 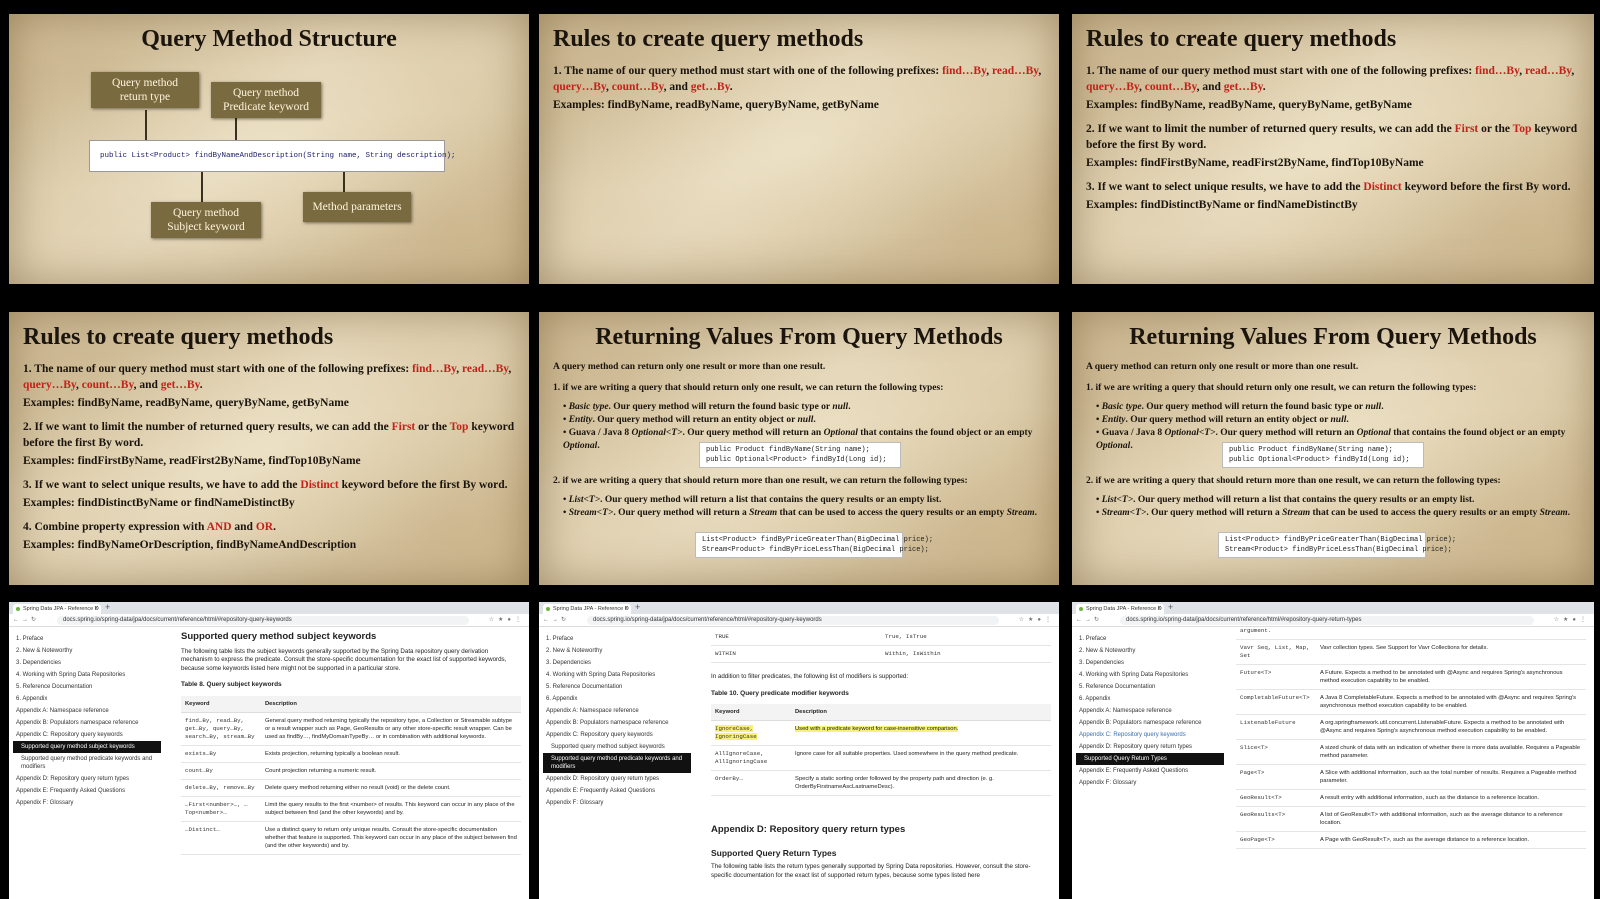 I want to click on return-type-box: Query method return type, so click(x=145, y=90).